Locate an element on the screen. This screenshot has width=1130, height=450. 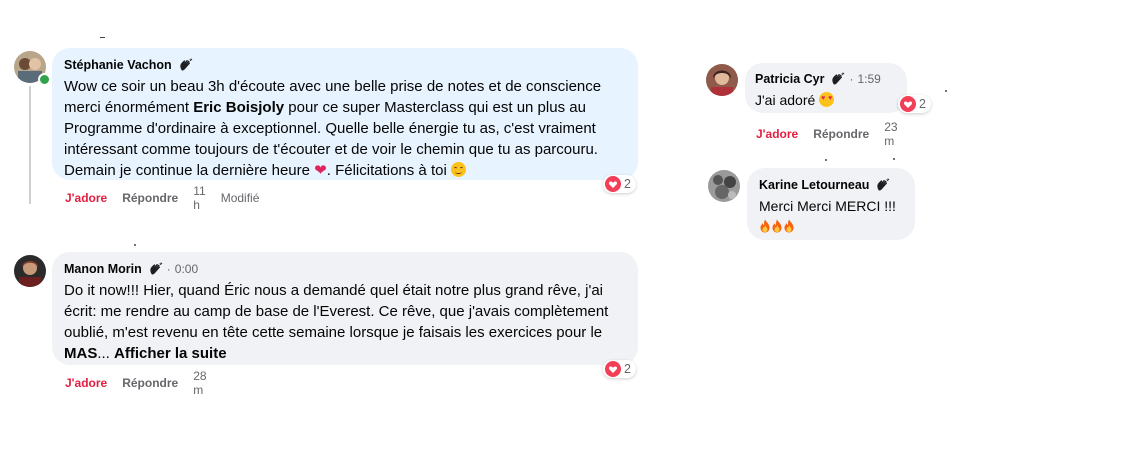
comment-text-part: . Félicitations à toi is located at coordinates (386, 170).